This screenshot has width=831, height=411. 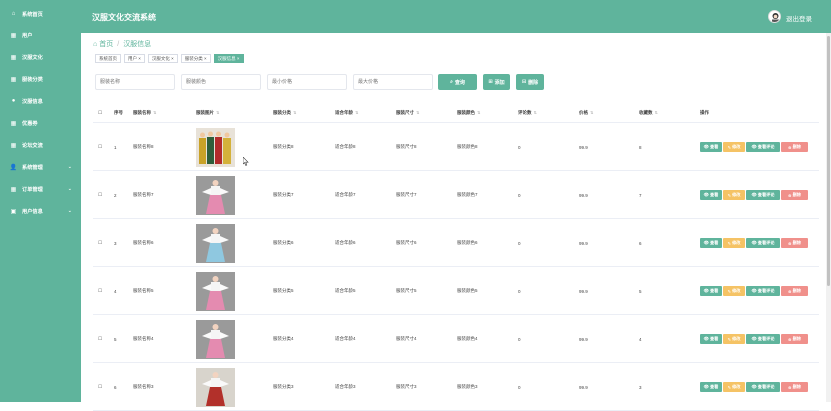 I want to click on col-favs: 收藏数 ⇅, so click(x=648, y=113).